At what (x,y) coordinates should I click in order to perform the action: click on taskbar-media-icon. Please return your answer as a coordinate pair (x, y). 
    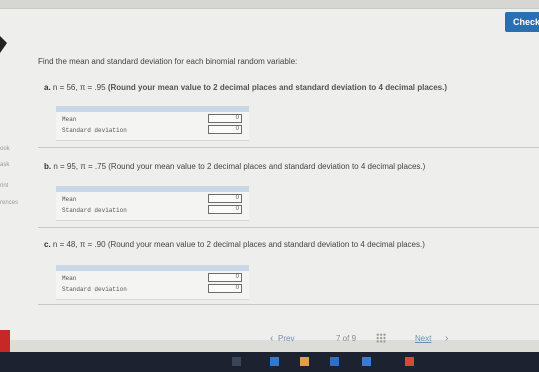
    Looking at the image, I should click on (409, 361).